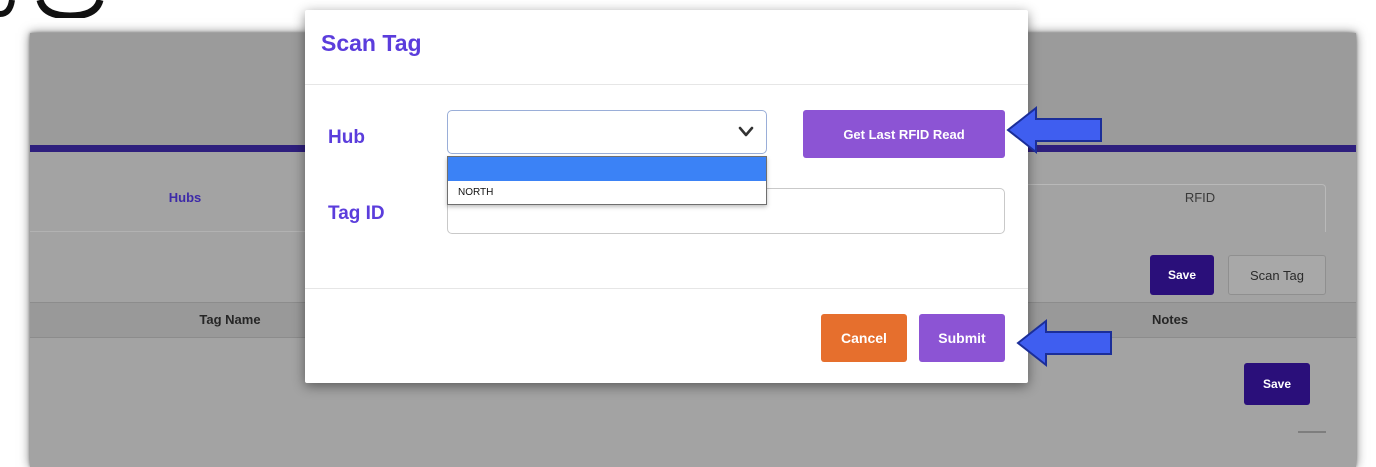 This screenshot has width=1376, height=467. Describe the element at coordinates (1182, 275) in the screenshot. I see `save-button: Save` at that location.